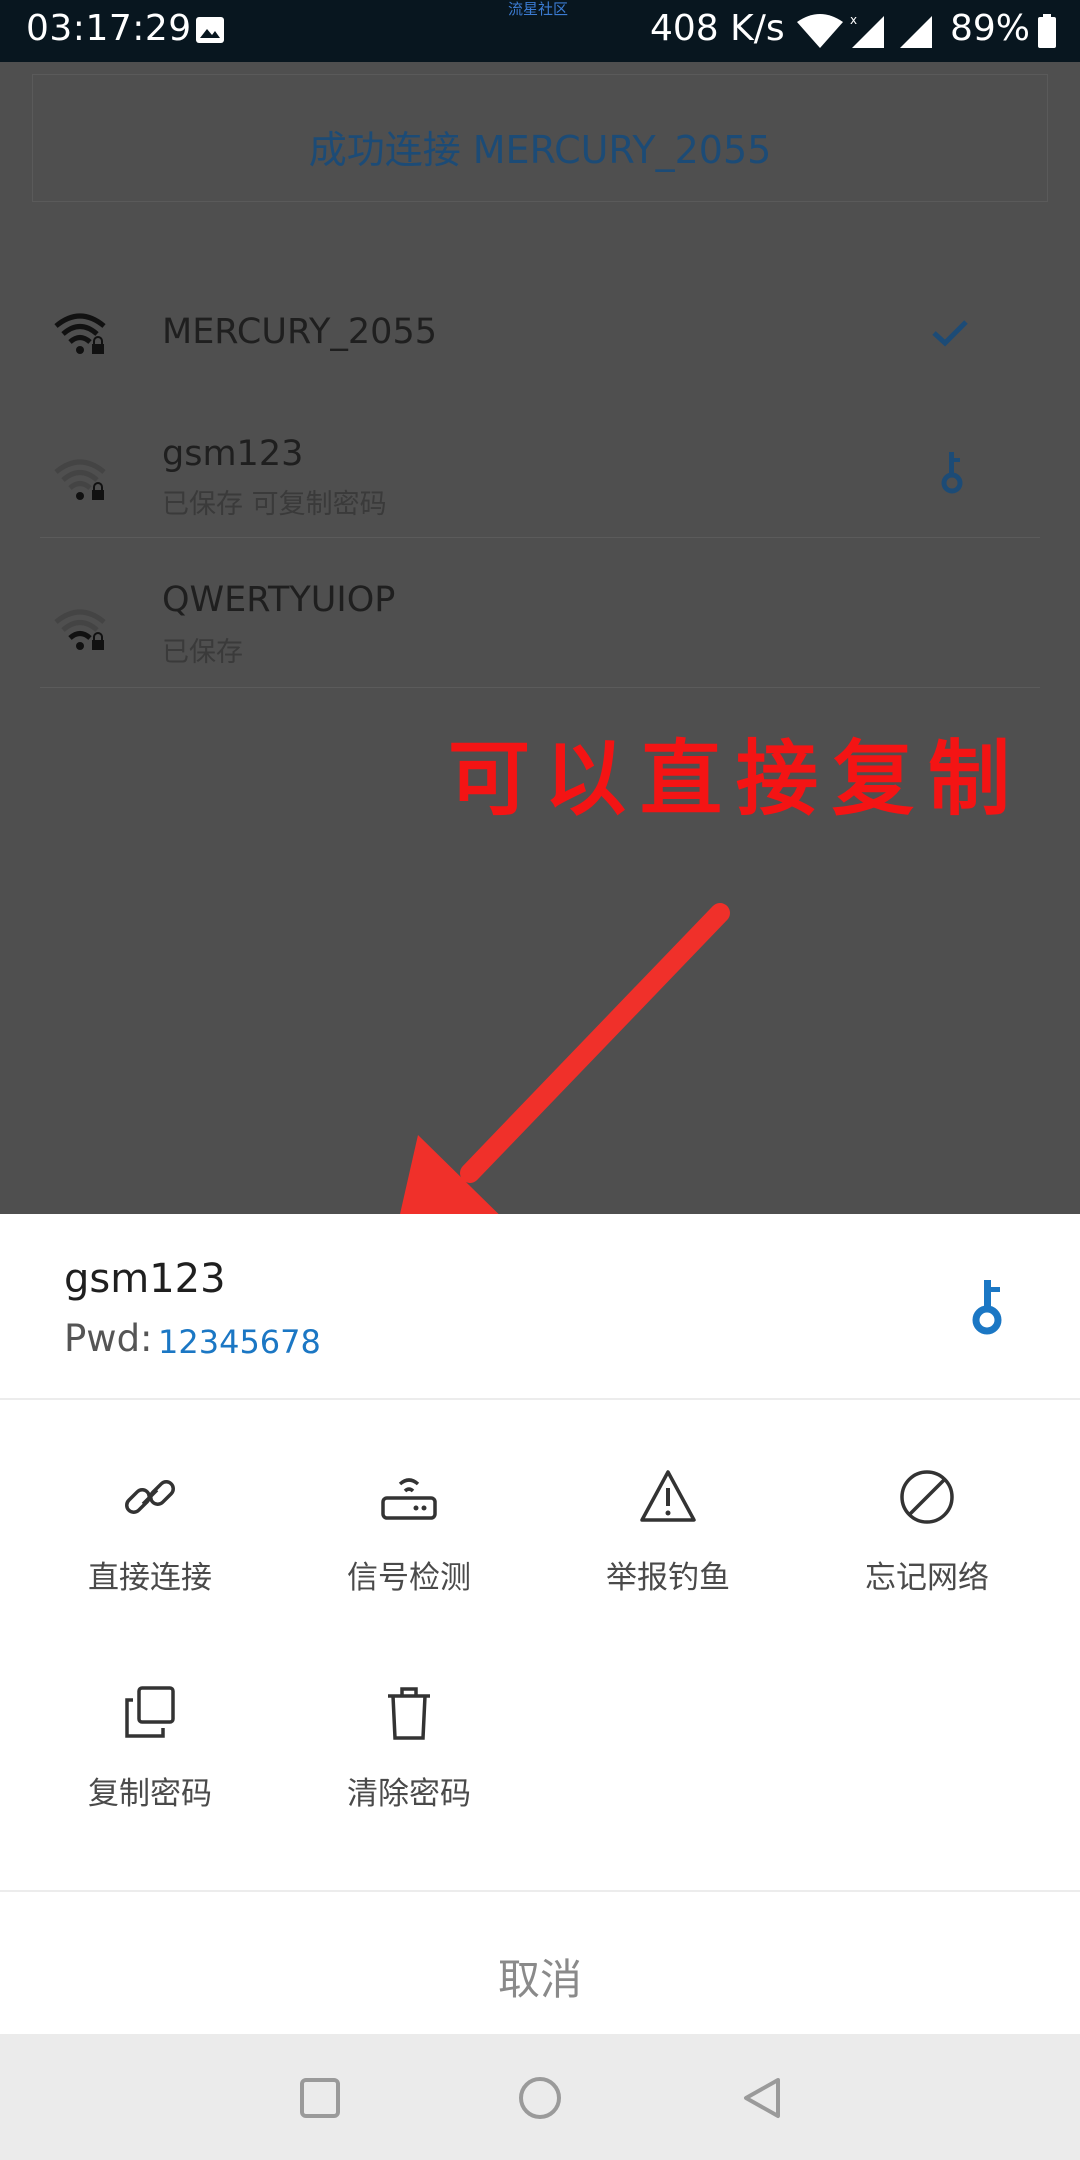 This screenshot has width=1080, height=2160. I want to click on action-label: 忘记网络, so click(927, 1578).